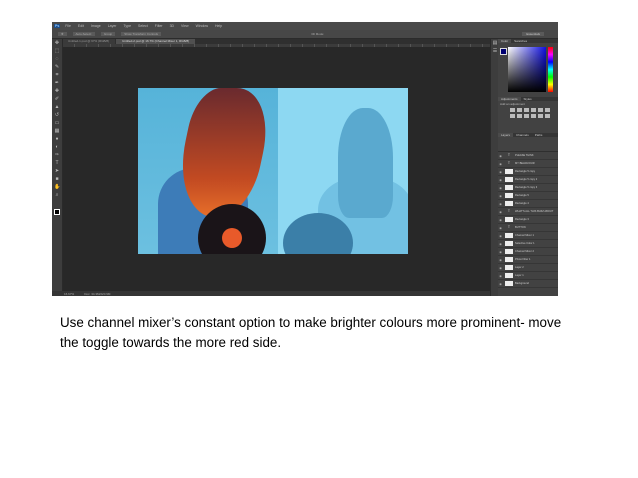 Image resolution: width=638 pixels, height=478 pixels. What do you see at coordinates (509, 227) in the screenshot?
I see `text-layer-icon: T` at bounding box center [509, 227].